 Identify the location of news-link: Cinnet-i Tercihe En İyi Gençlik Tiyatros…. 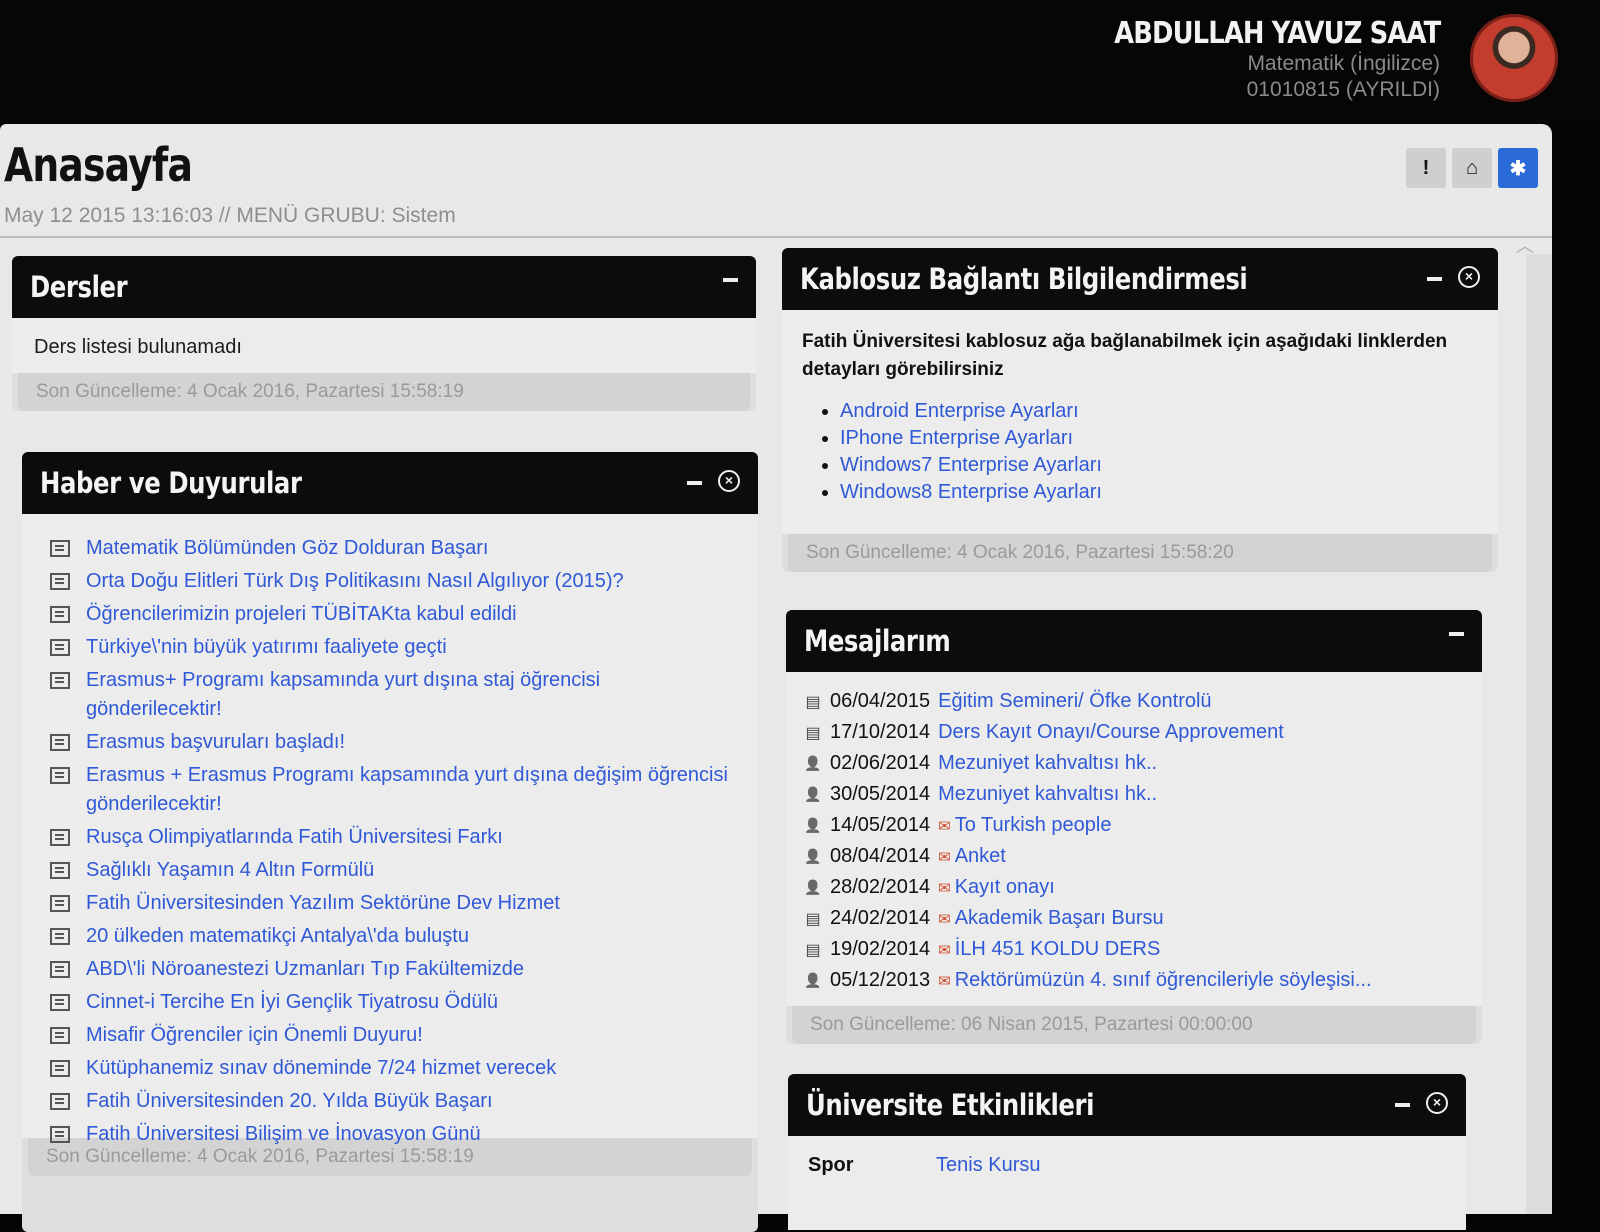
(292, 1002).